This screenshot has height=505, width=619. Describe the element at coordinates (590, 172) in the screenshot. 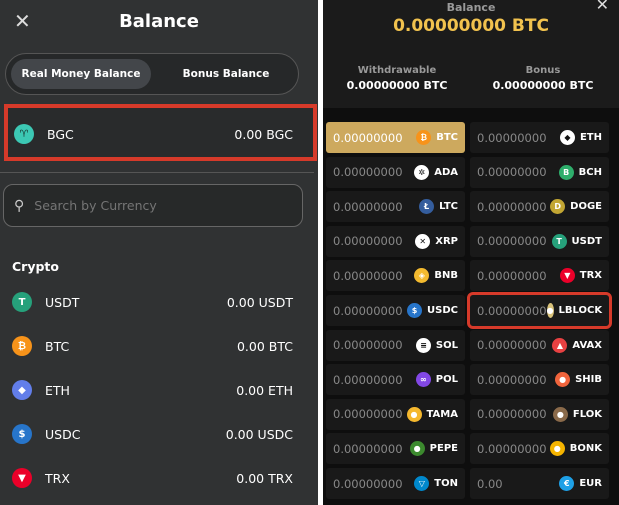

I see `cell-symbol: BCH` at that location.